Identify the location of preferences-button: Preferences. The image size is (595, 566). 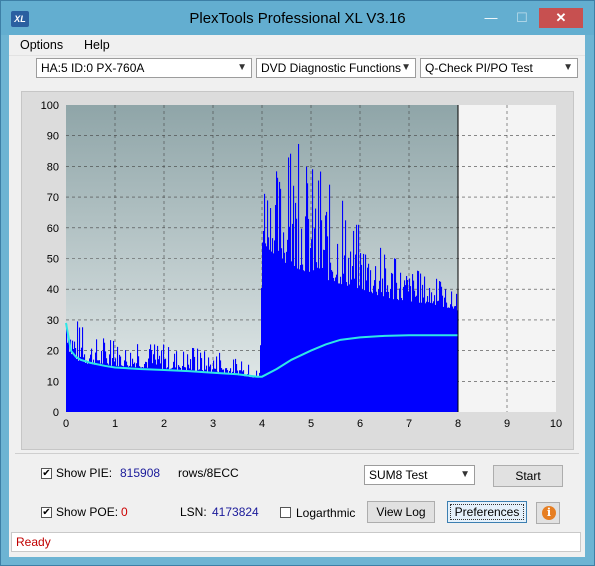
(487, 512).